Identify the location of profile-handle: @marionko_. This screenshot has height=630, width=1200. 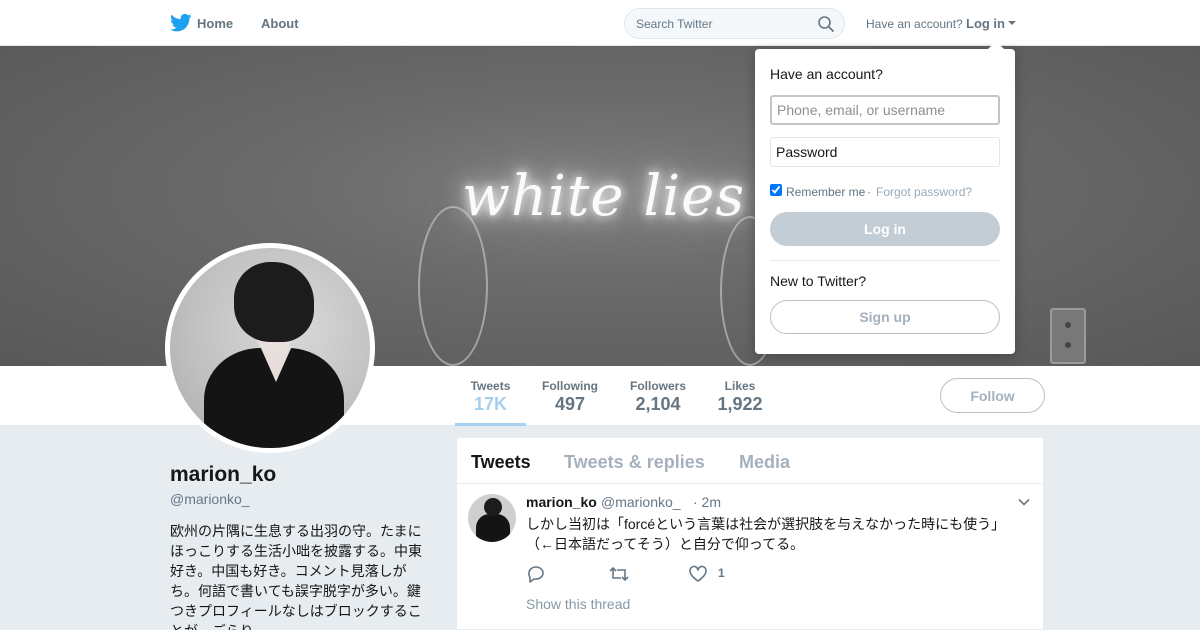
(210, 499).